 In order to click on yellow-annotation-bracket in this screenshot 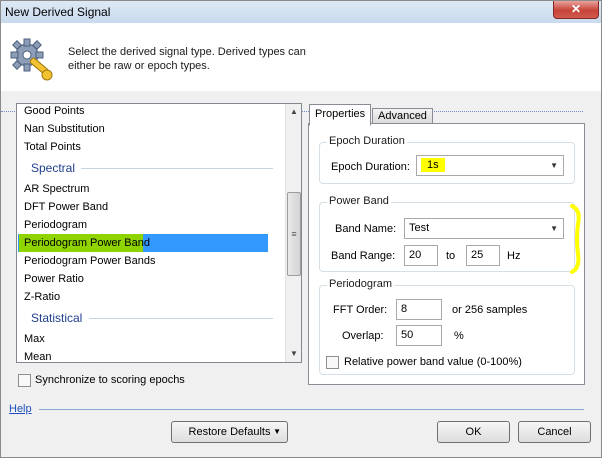, I will do `click(575, 239)`.